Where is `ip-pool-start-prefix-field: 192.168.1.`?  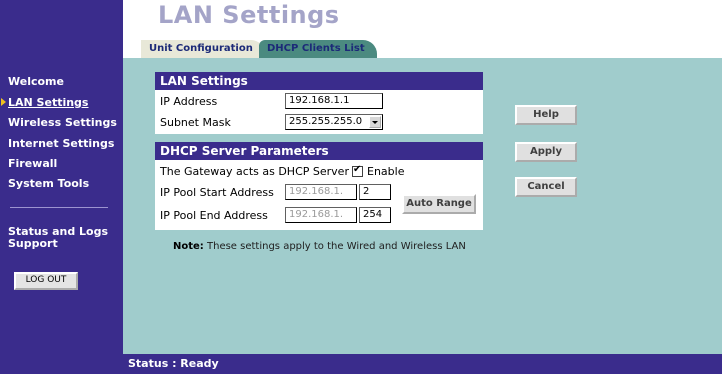
ip-pool-start-prefix-field: 192.168.1. is located at coordinates (321, 192).